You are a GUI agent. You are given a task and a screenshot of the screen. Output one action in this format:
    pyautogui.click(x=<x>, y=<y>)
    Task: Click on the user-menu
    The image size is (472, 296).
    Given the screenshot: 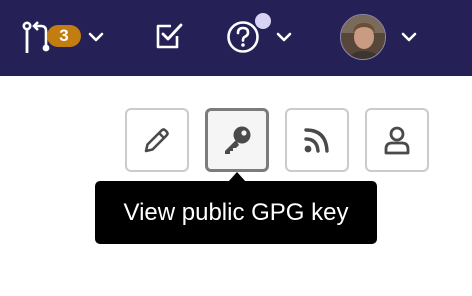 What is the action you would take?
    pyautogui.click(x=380, y=38)
    